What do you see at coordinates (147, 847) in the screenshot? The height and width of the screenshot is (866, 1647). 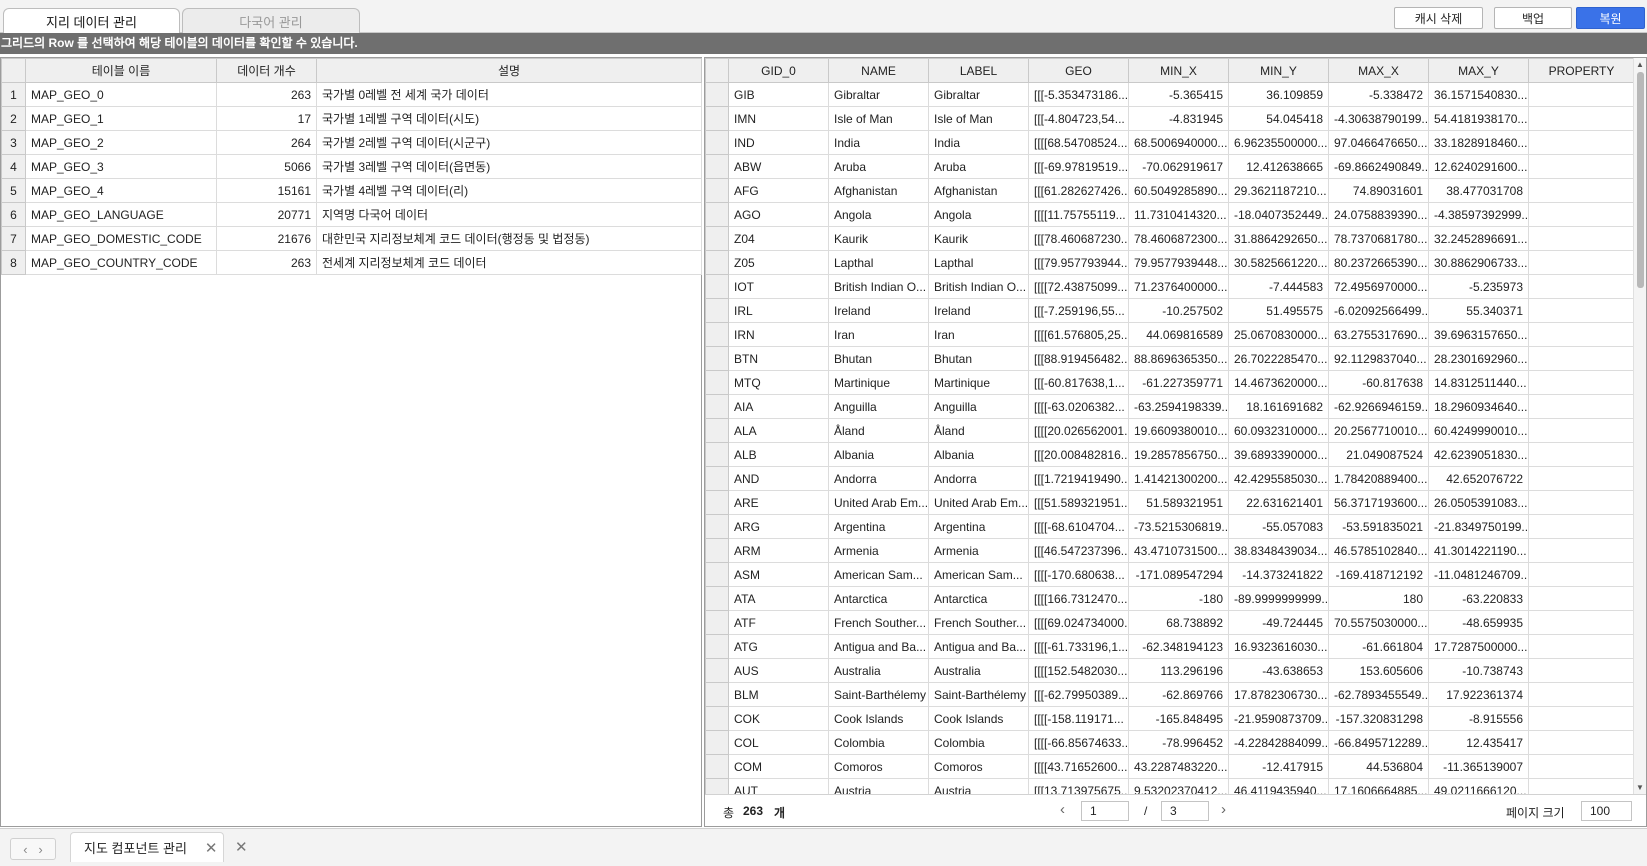 I see `doc-tab-map-component: 지도 컴포넌트 관리 ✕` at bounding box center [147, 847].